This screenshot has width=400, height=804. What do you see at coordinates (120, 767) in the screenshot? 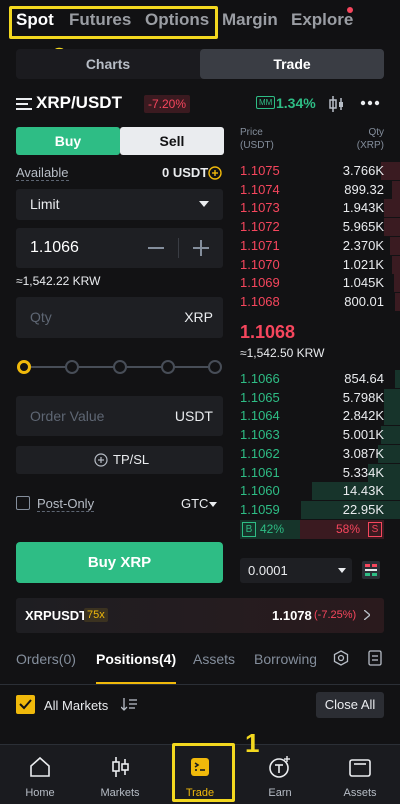
I see `markets-candle-icon` at bounding box center [120, 767].